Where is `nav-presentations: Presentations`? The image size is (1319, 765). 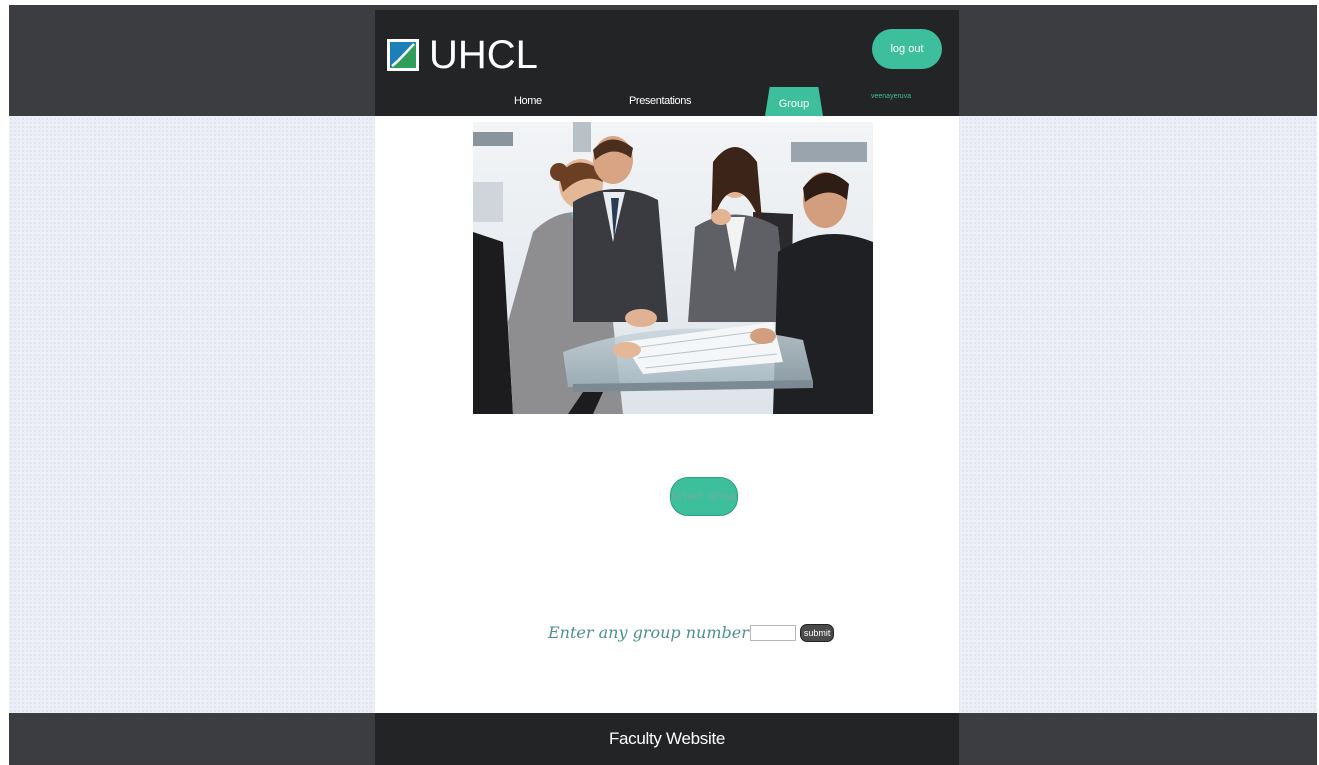
nav-presentations: Presentations is located at coordinates (660, 101).